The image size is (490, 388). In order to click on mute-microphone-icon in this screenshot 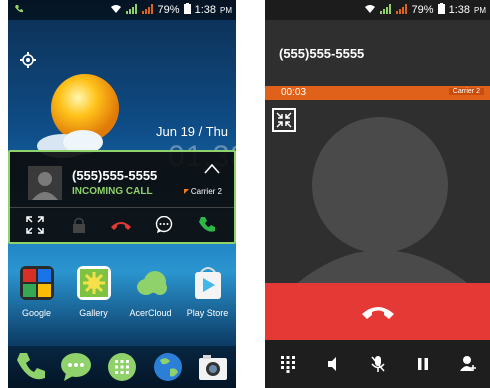, I will do `click(378, 364)`.